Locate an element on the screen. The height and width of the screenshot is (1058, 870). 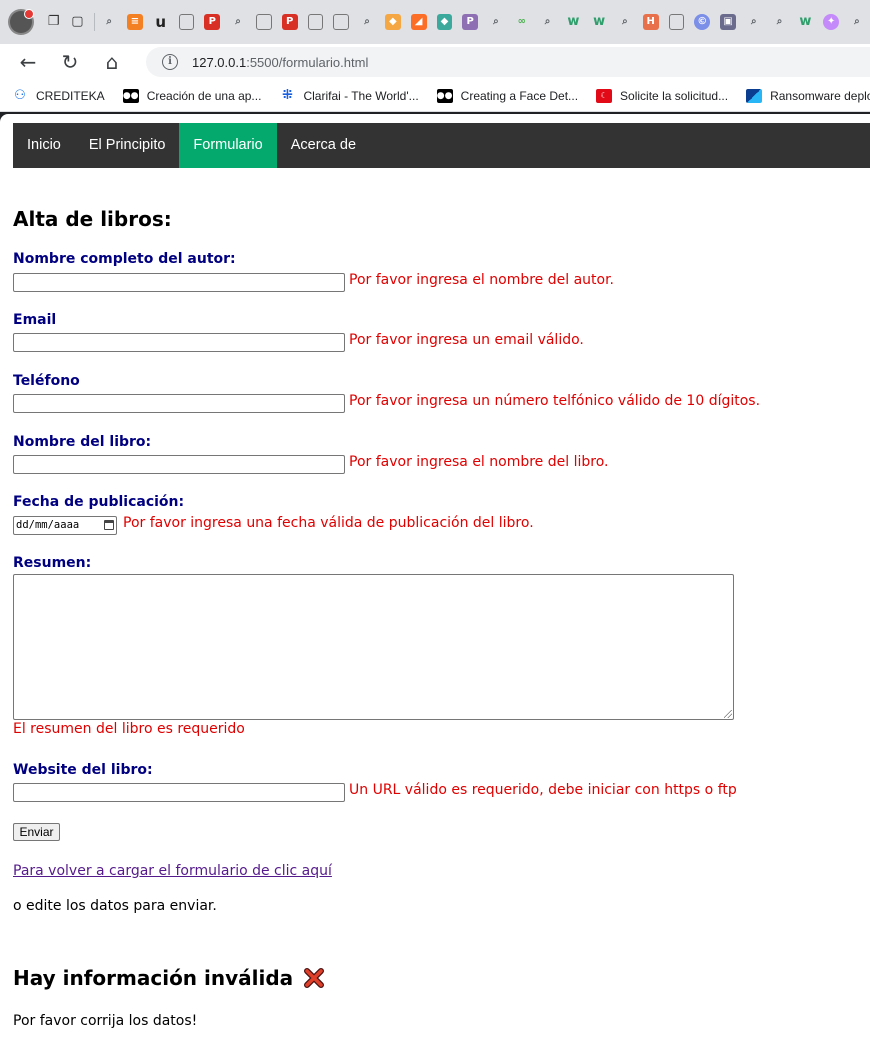
home-icon: ⌂ is located at coordinates (112, 62).